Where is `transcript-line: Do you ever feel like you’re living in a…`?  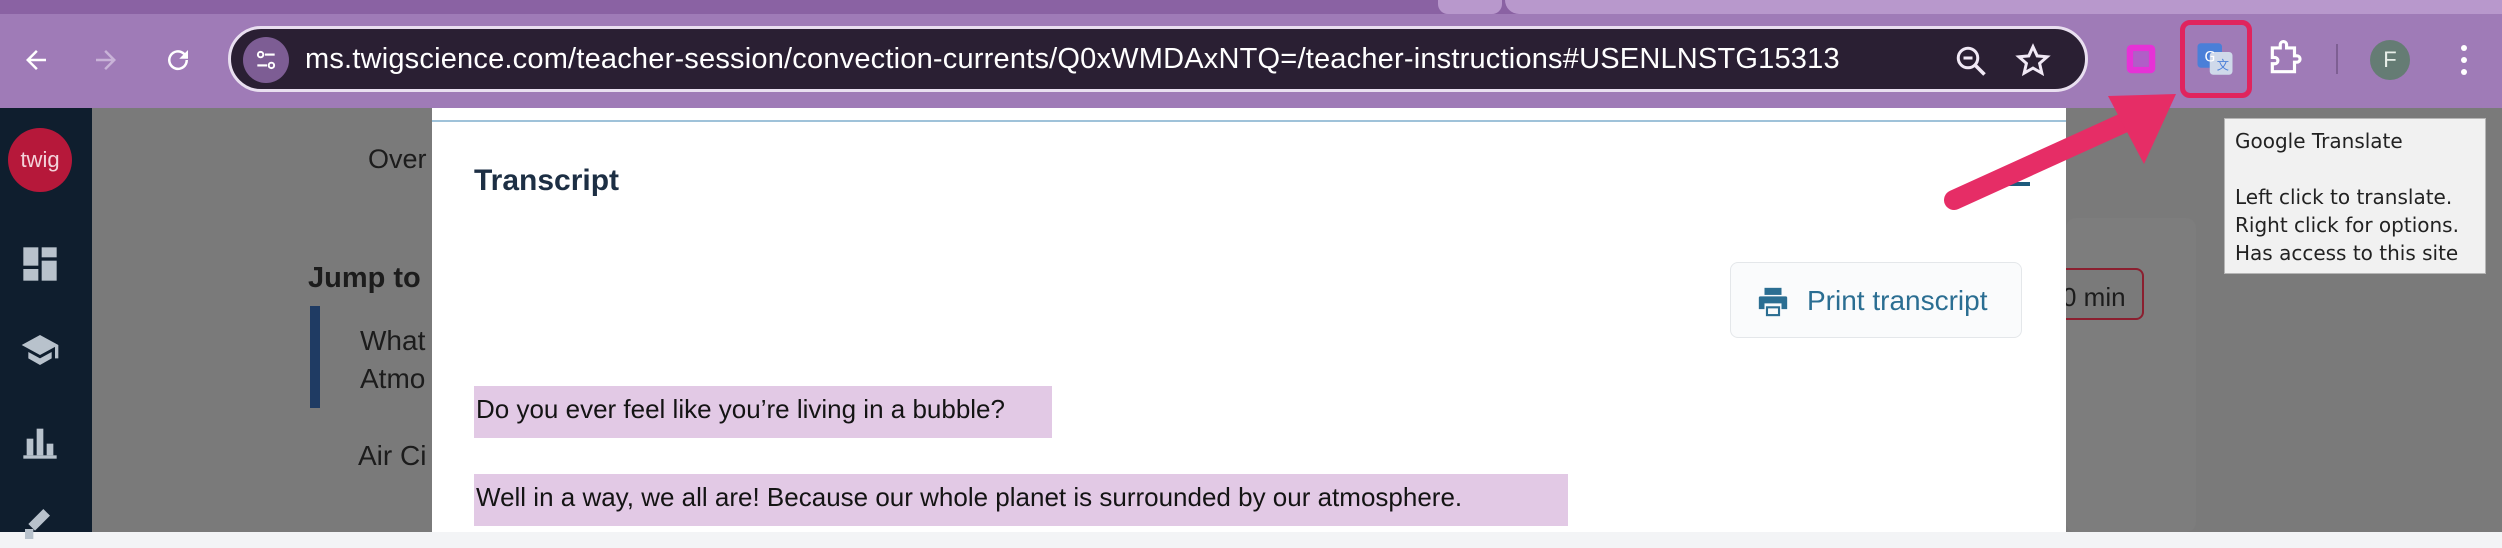
transcript-line: Do you ever feel like you’re living in a… is located at coordinates (763, 412).